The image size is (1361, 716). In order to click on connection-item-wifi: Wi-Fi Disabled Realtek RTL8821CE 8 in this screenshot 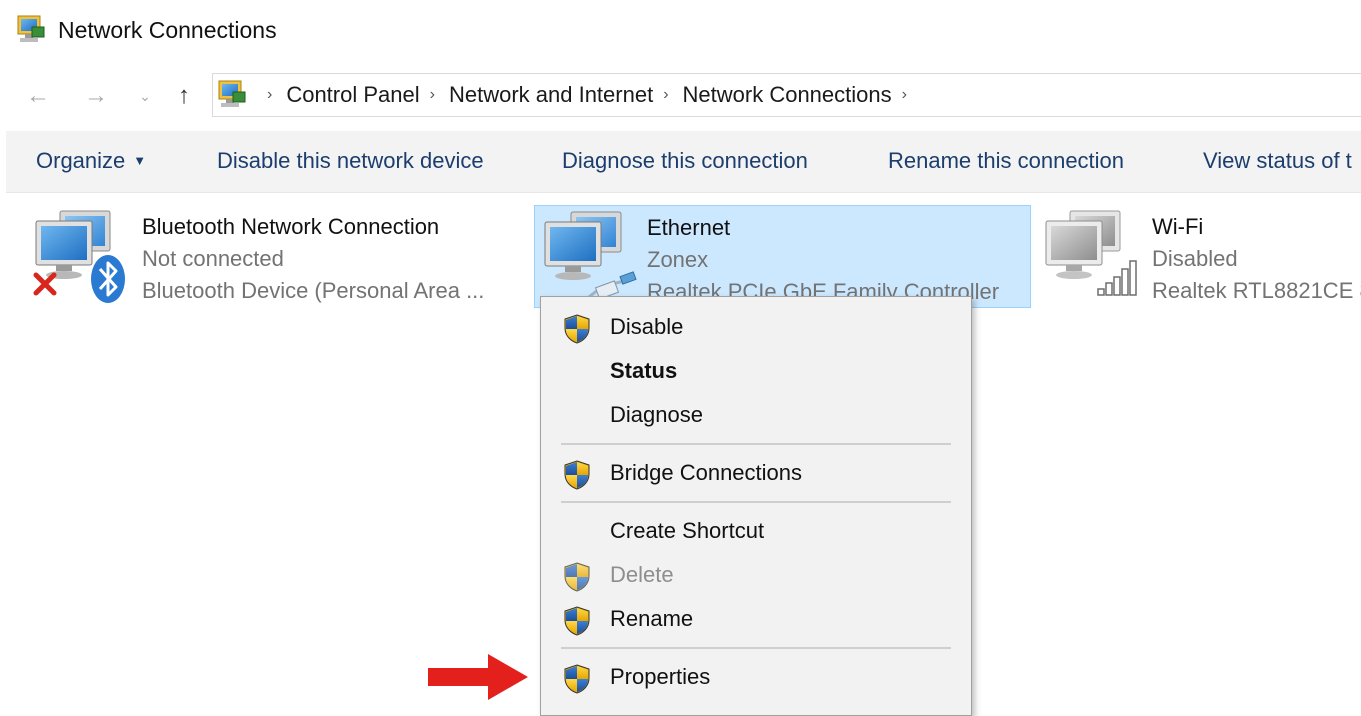, I will do `click(1200, 256)`.